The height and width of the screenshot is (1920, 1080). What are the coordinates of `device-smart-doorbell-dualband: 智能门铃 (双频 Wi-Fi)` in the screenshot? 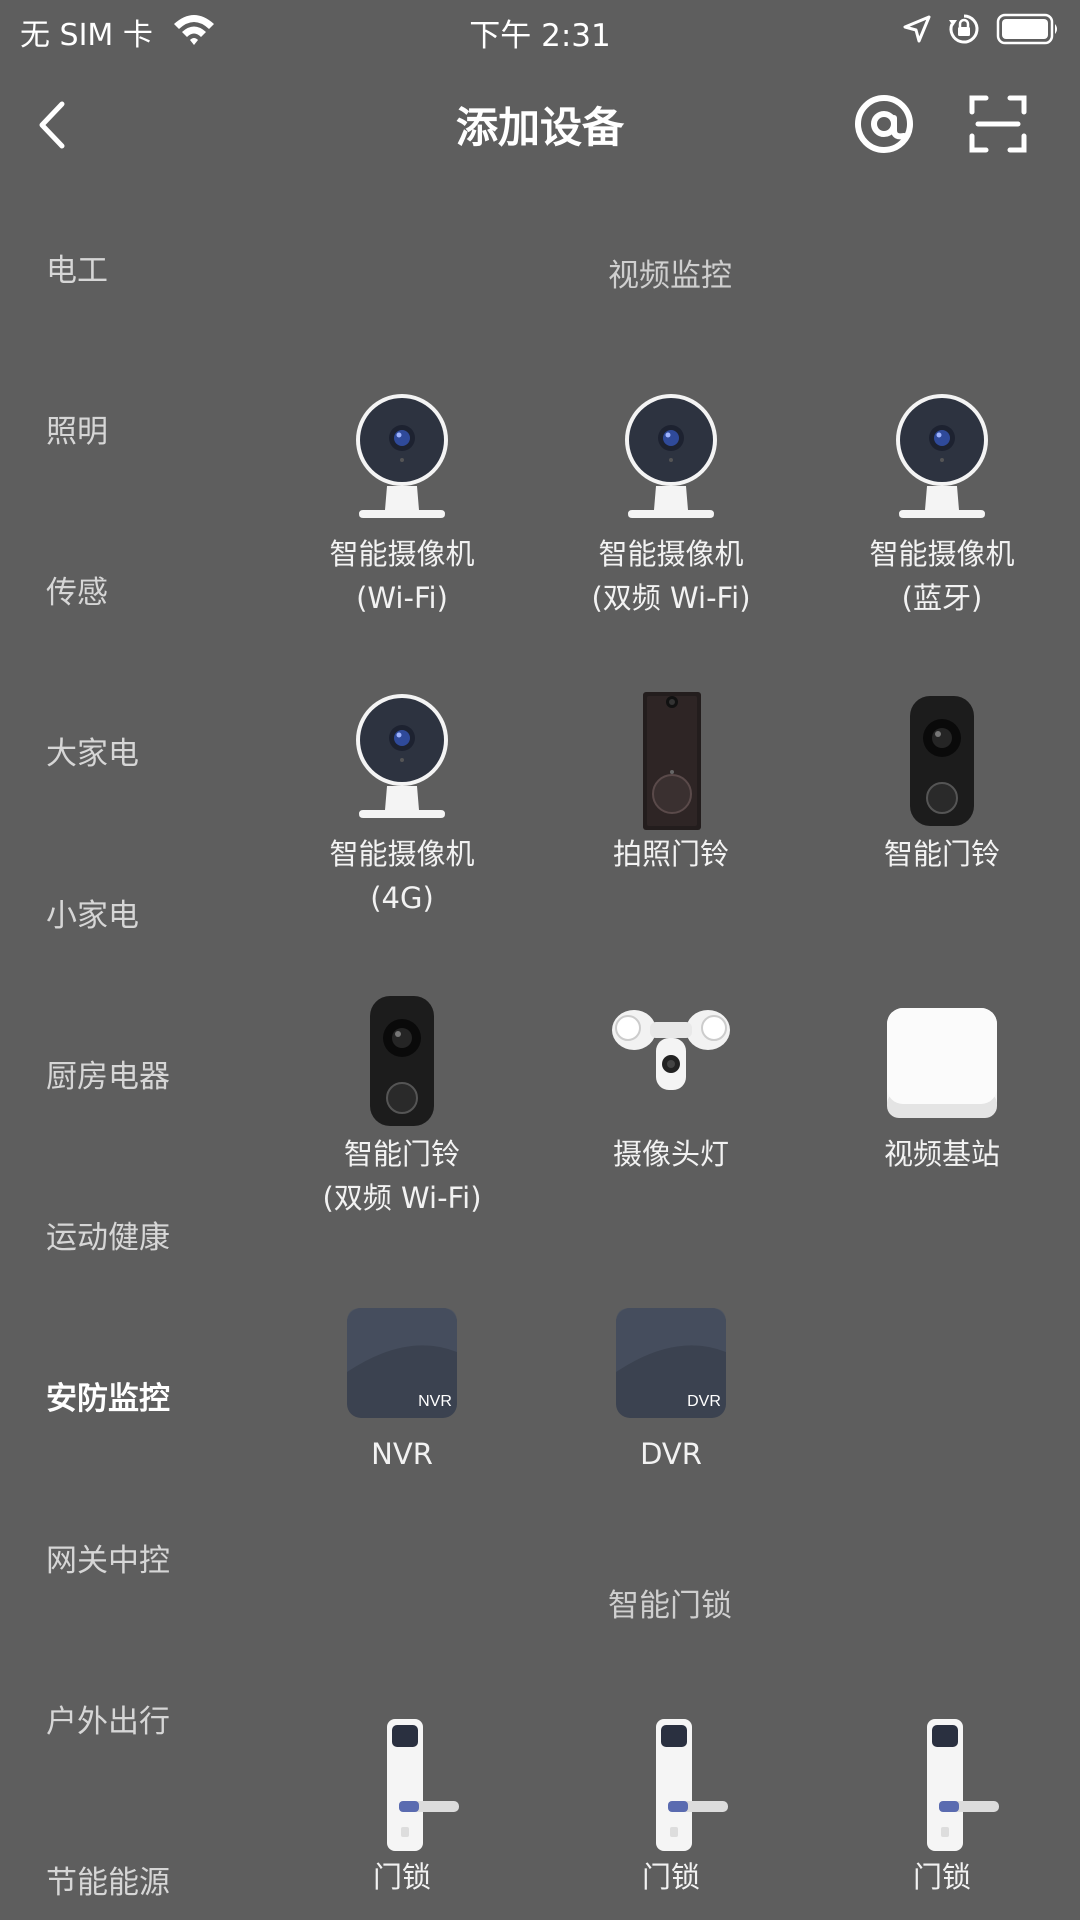 It's located at (402, 1106).